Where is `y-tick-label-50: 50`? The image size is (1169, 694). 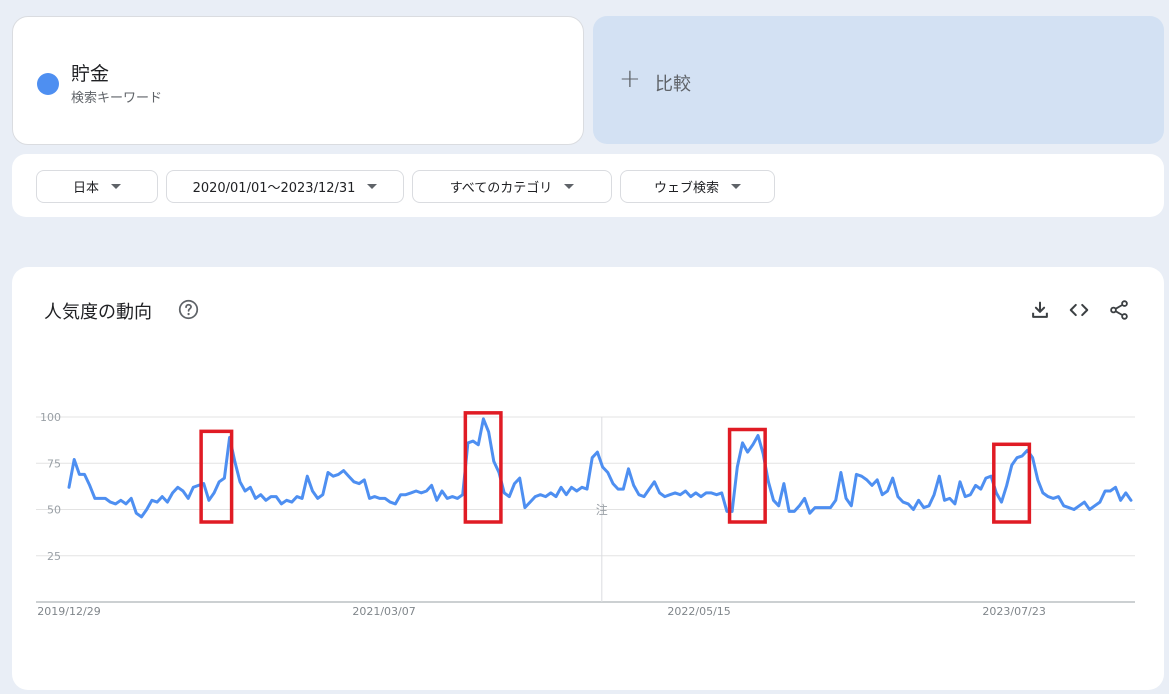
y-tick-label-50: 50 is located at coordinates (54, 510).